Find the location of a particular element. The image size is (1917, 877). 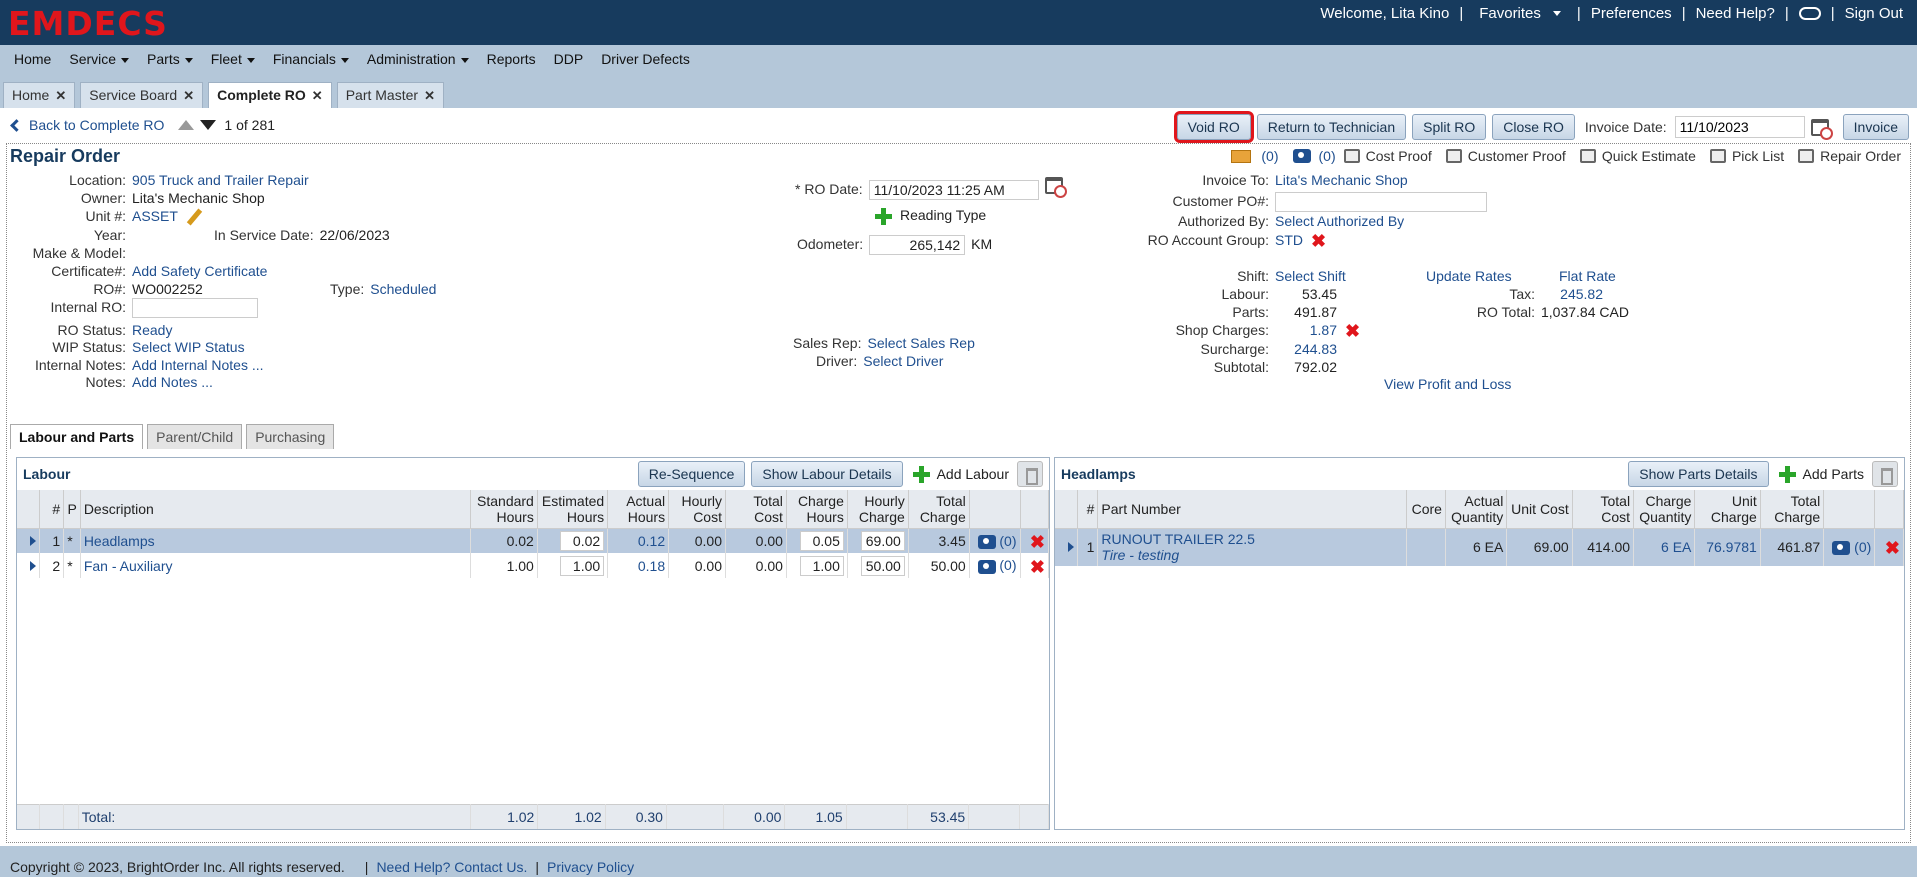

row-unit-charge-link: 76.9781 is located at coordinates (1727, 547).